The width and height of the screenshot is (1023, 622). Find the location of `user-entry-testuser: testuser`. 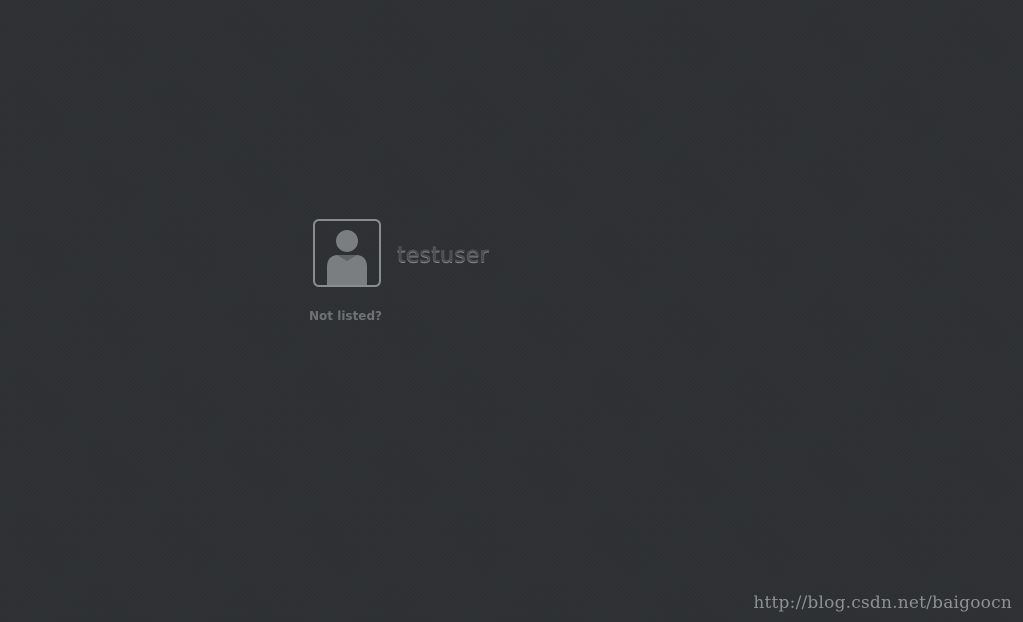

user-entry-testuser: testuser is located at coordinates (401, 253).